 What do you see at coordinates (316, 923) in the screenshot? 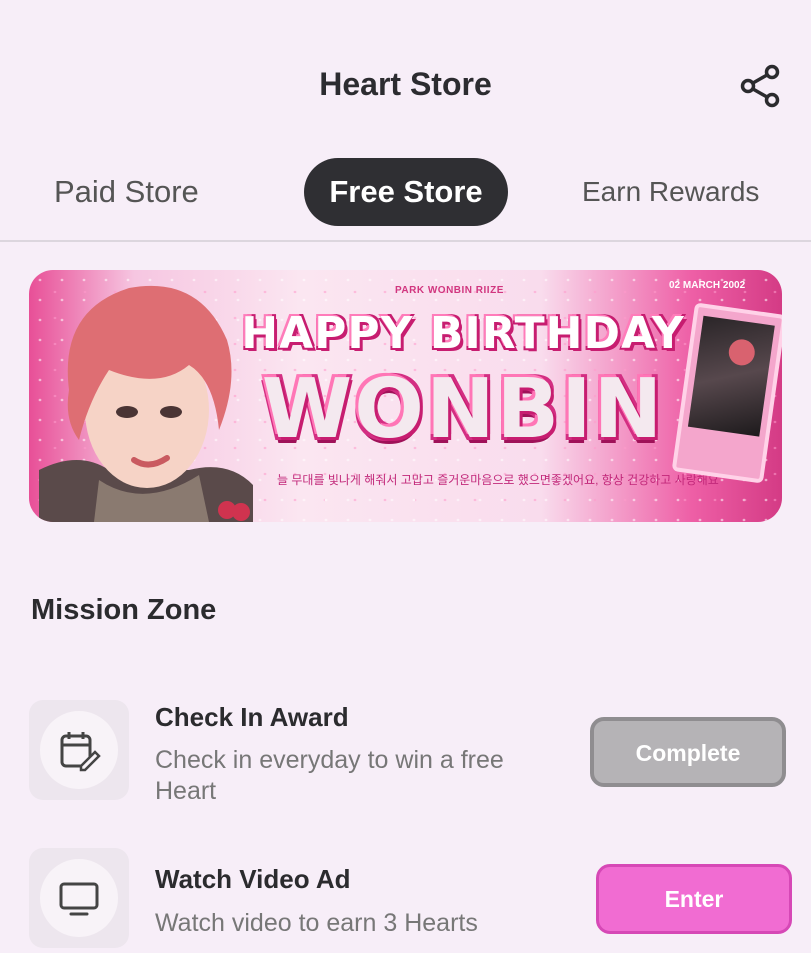
I see `mission-description: Watch video to earn 3 Hearts` at bounding box center [316, 923].